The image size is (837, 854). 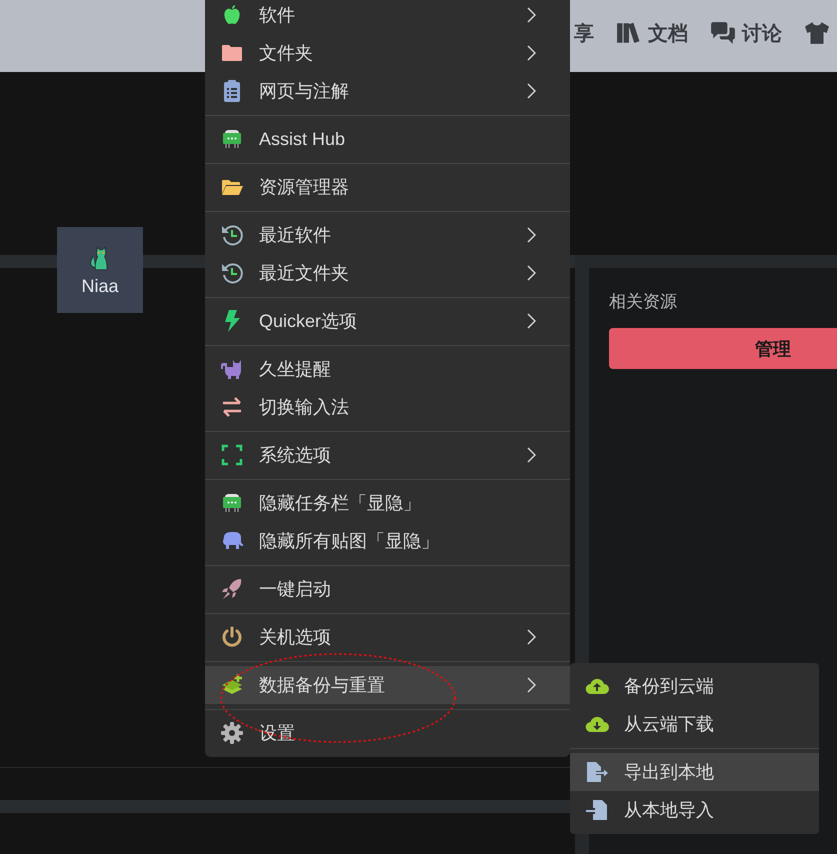 What do you see at coordinates (387, 139) in the screenshot?
I see `menu-item: Assist Hub` at bounding box center [387, 139].